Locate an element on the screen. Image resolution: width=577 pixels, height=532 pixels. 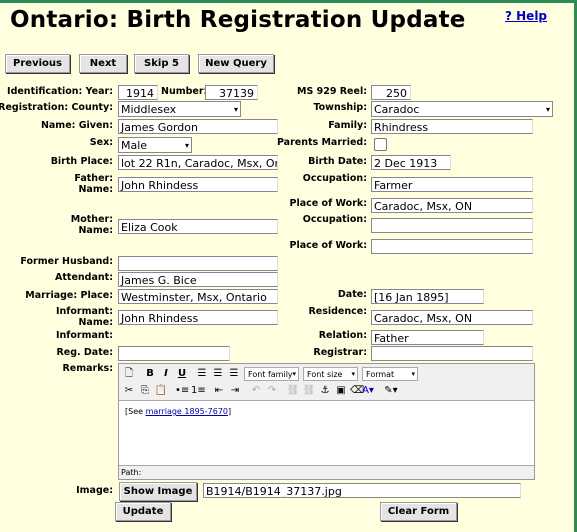
remarks-text: [See marriage 1895-7670] is located at coordinates (178, 411).